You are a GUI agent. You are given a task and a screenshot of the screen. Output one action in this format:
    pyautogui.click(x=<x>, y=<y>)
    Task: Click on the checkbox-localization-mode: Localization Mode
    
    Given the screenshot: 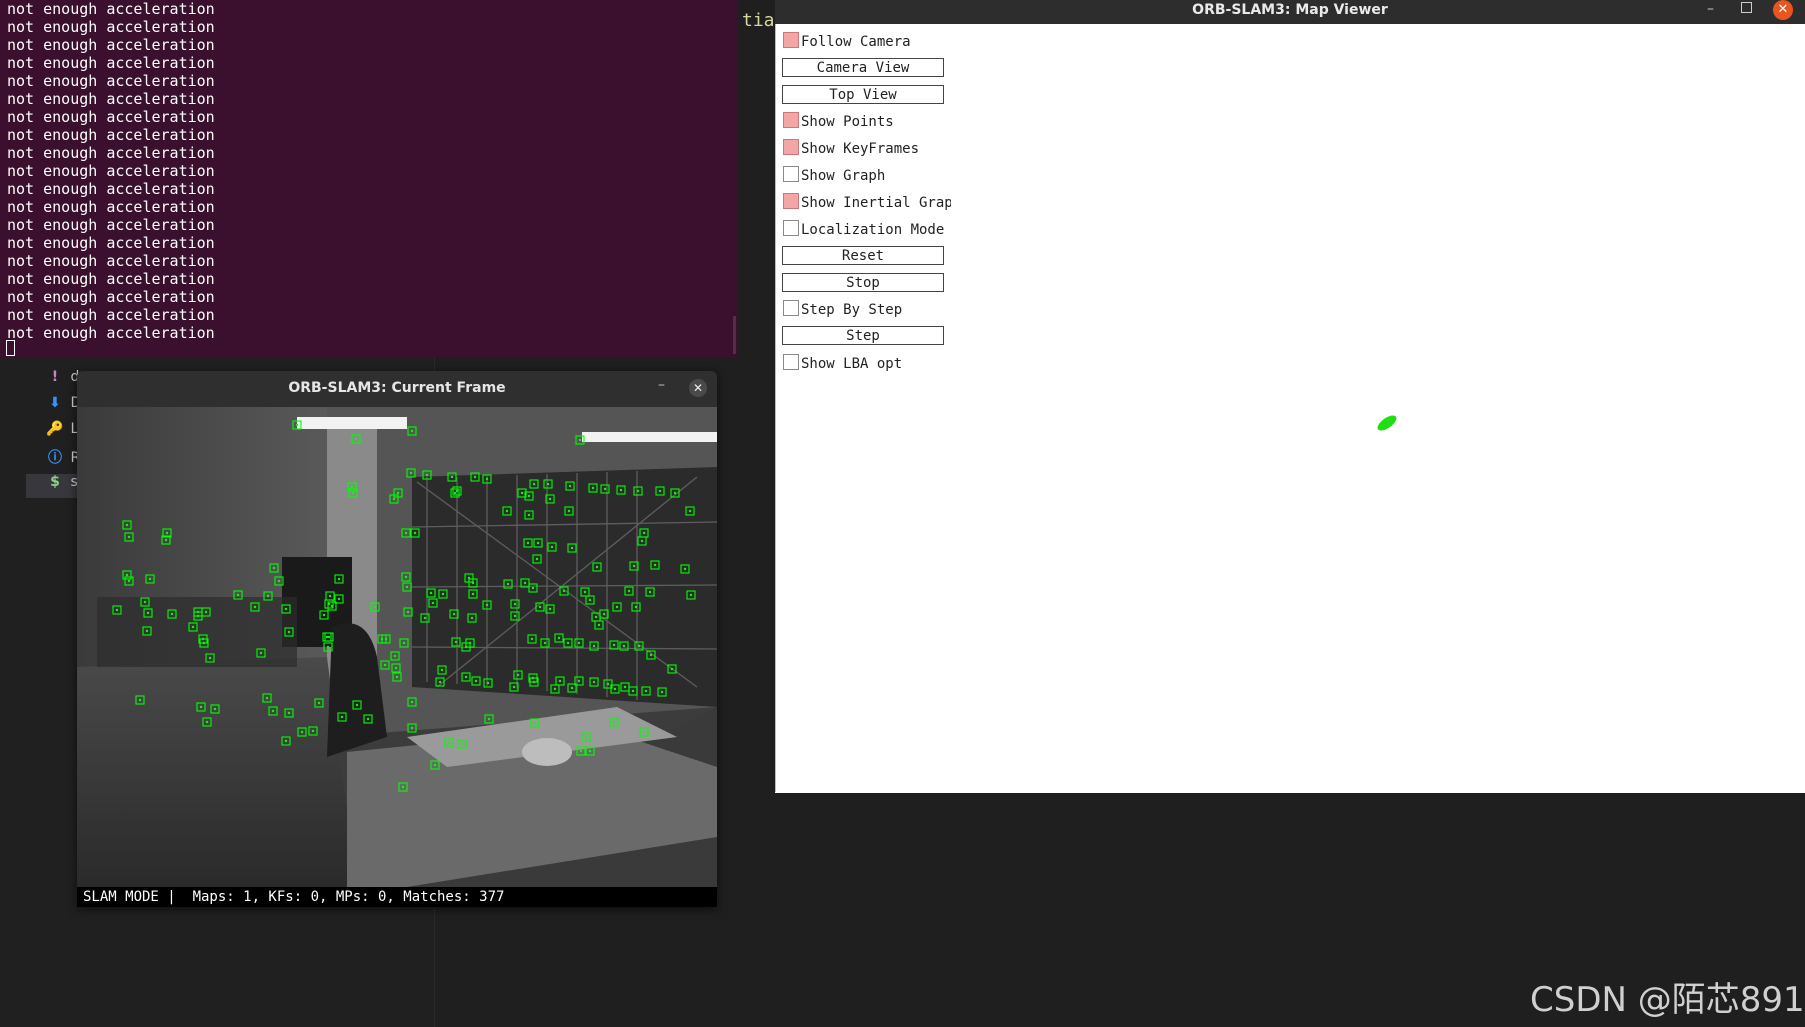 What is the action you would take?
    pyautogui.click(x=863, y=229)
    